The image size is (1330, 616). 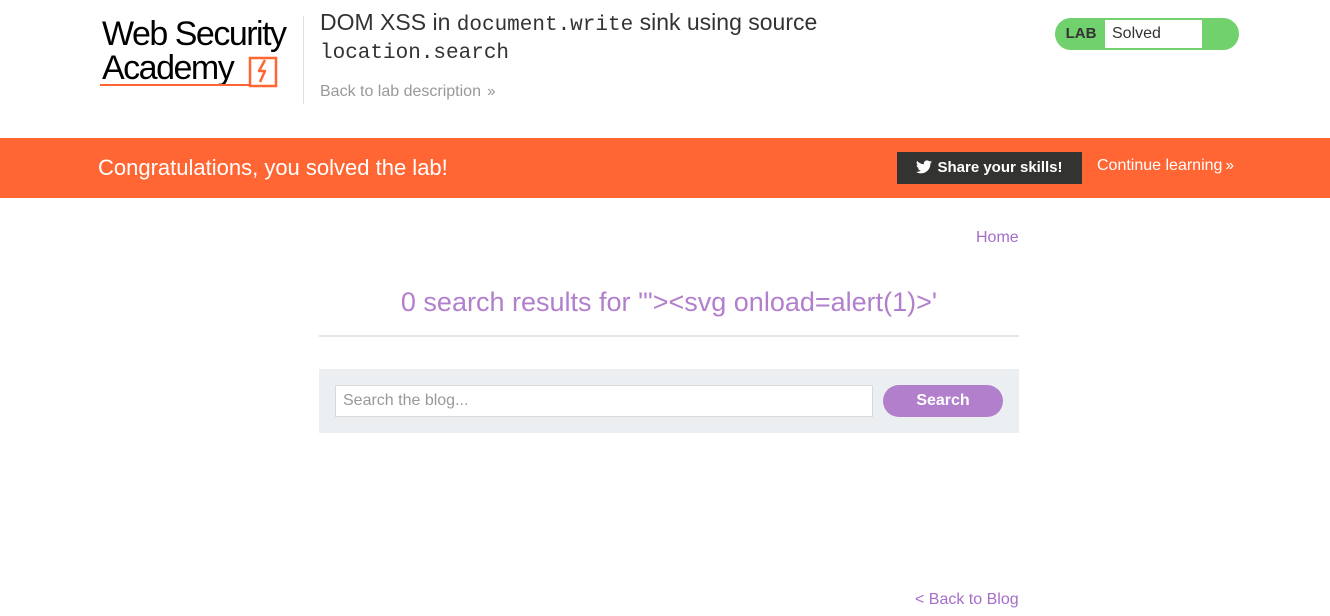 I want to click on lab-badge-label: LAB, so click(x=1081, y=33).